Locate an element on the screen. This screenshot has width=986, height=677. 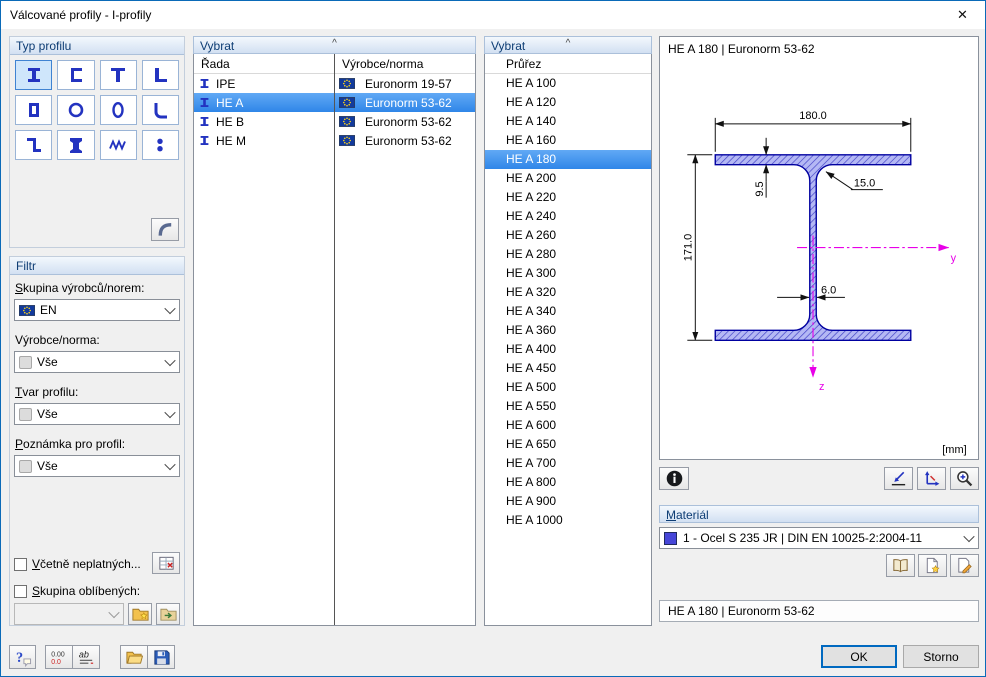
group-norm-combo: EN is located at coordinates (97, 310).